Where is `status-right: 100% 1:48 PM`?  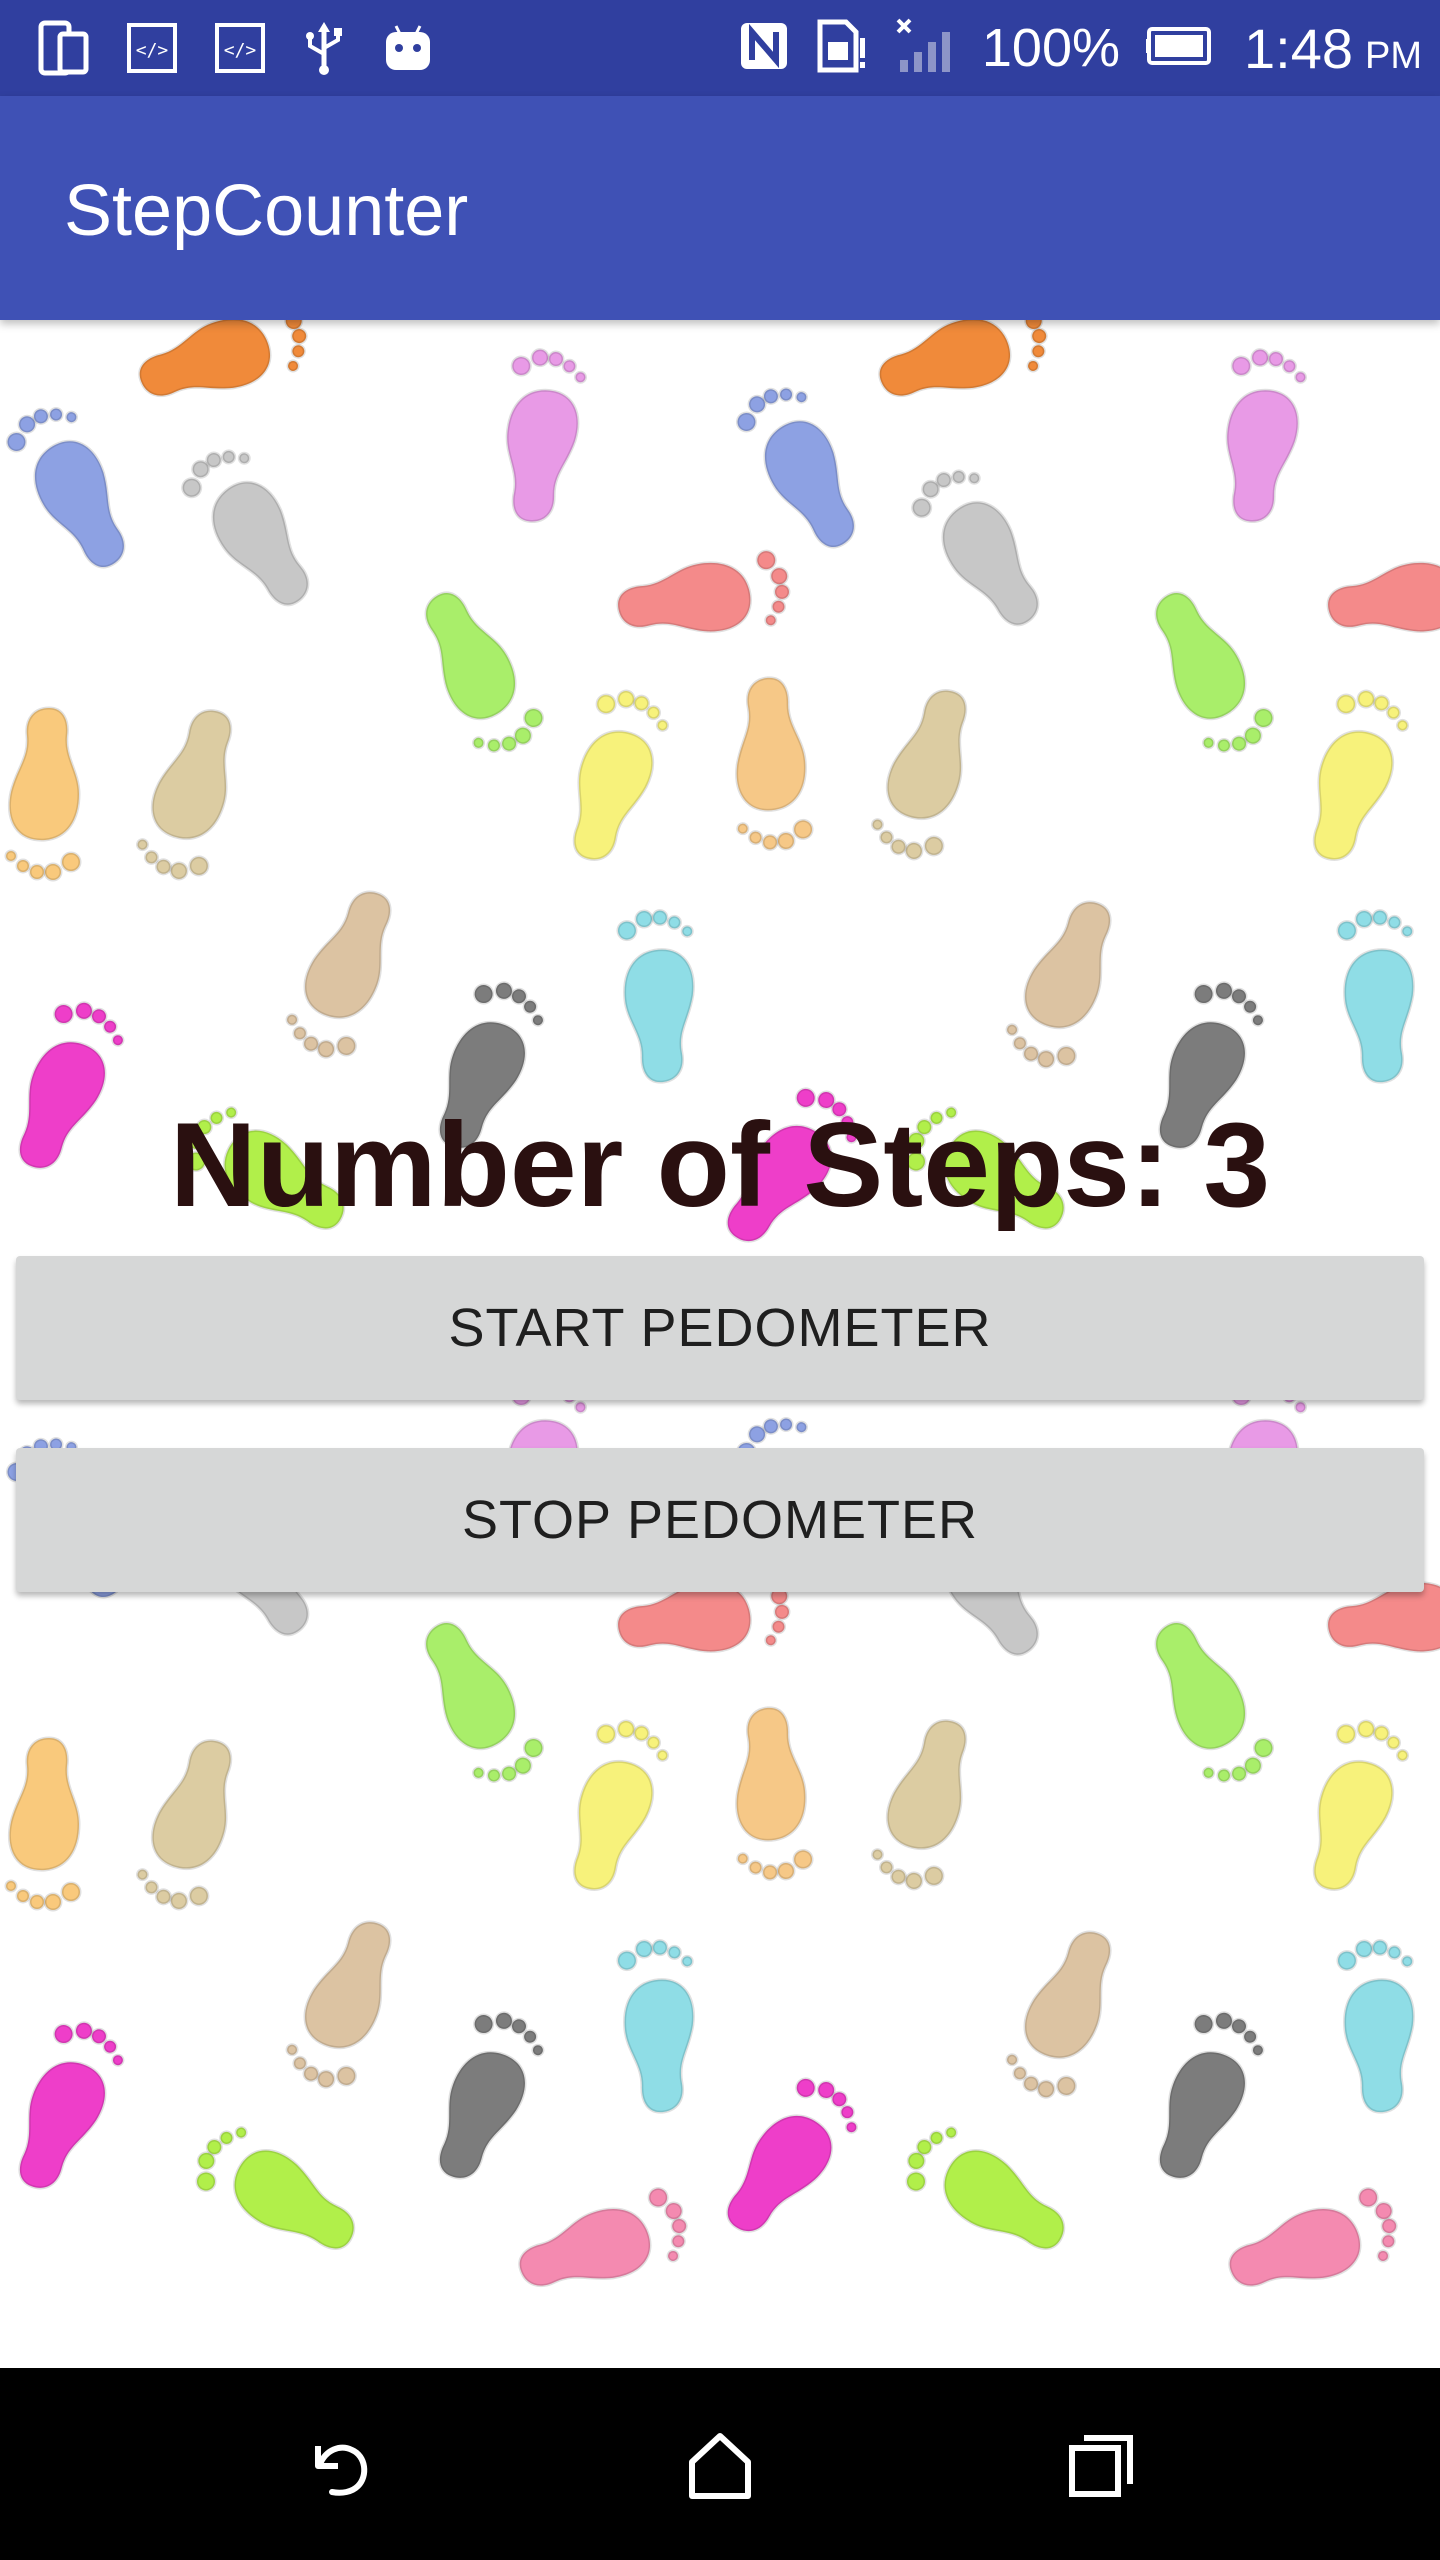 status-right: 100% 1:48 PM is located at coordinates (1080, 48).